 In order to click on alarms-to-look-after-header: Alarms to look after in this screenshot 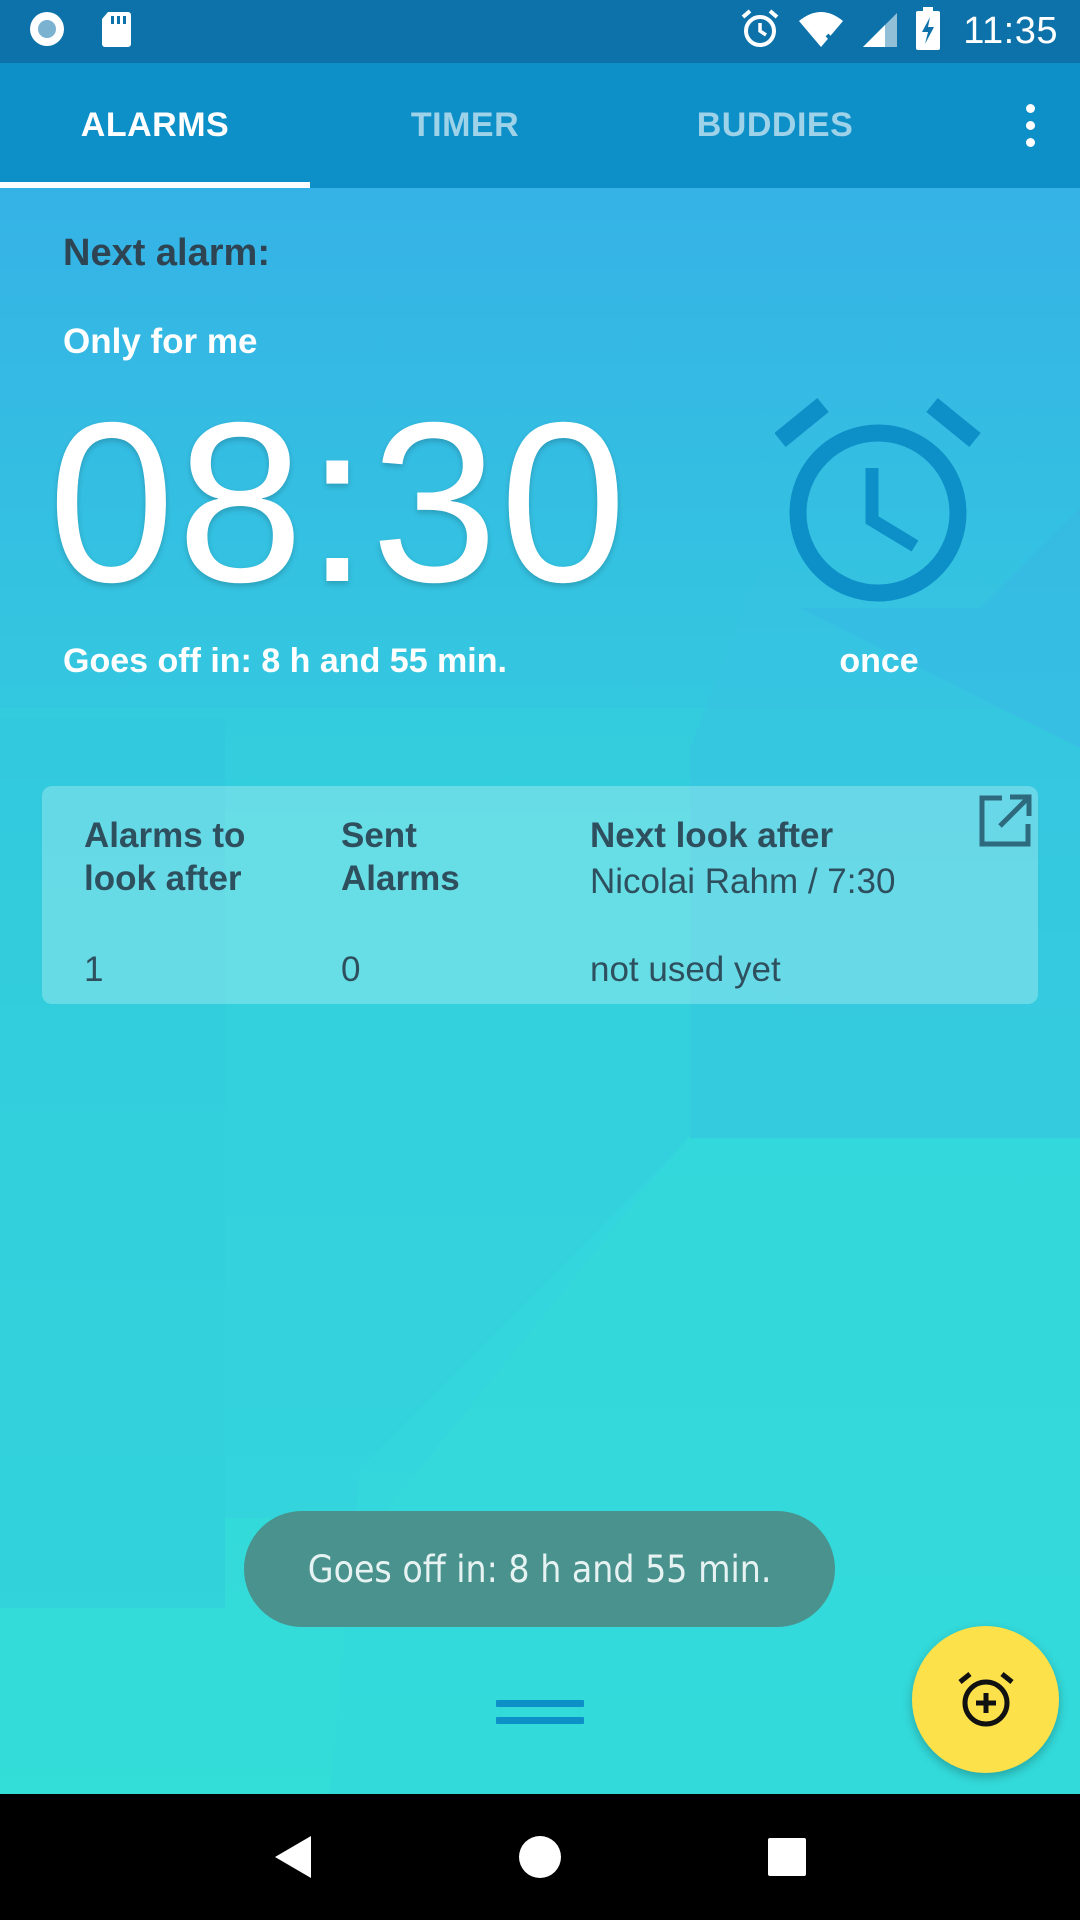, I will do `click(164, 857)`.